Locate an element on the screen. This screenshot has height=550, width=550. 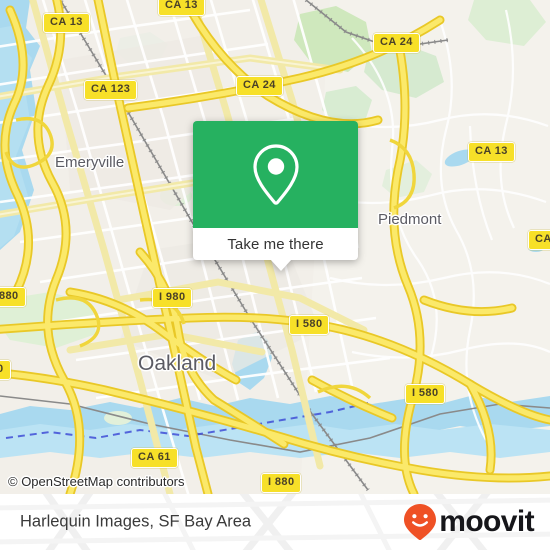
callout-pointer is located at coordinates (281, 265).